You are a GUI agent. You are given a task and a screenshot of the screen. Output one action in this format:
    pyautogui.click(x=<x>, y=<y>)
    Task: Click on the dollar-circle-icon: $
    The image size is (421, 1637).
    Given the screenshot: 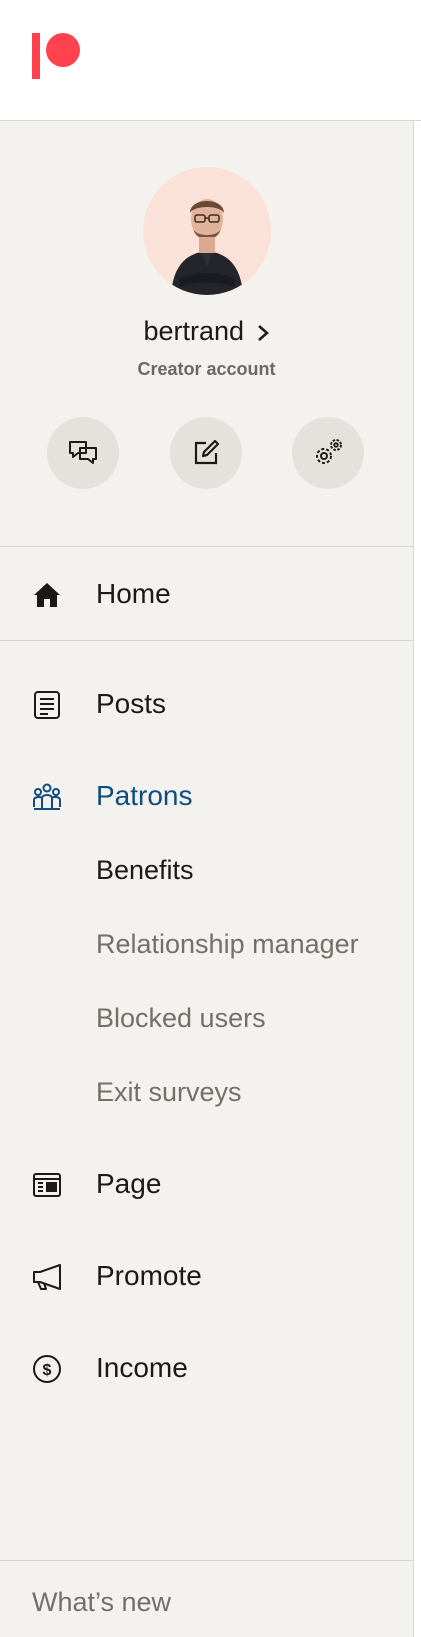 What is the action you would take?
    pyautogui.click(x=47, y=1369)
    